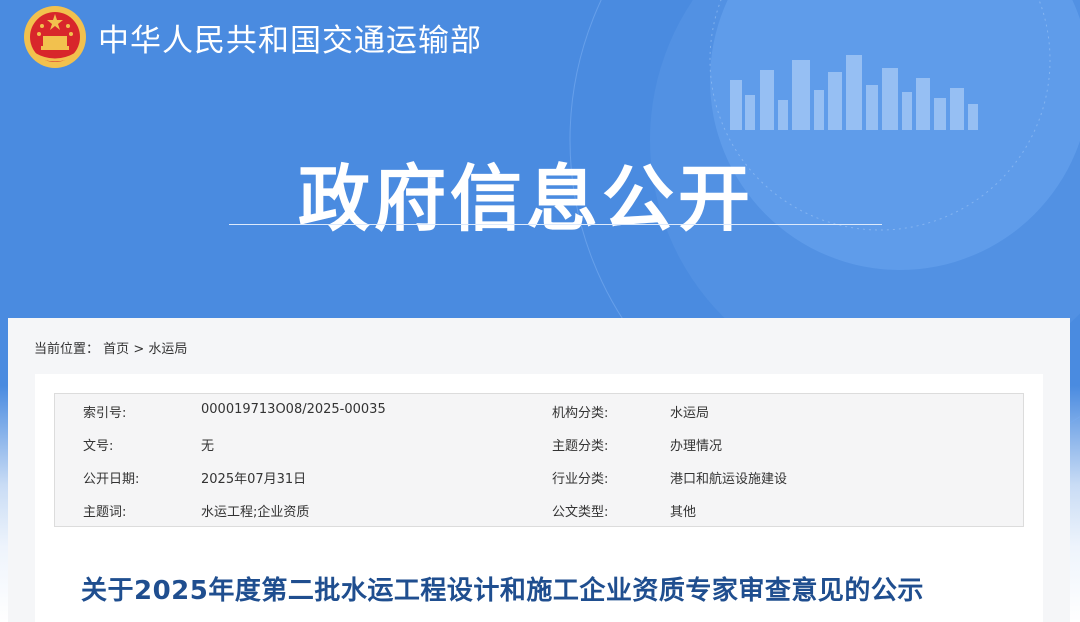  What do you see at coordinates (539, 476) in the screenshot?
I see `metadata-row: 公开日期: 2025年07月31日 行业分类: 港口和航运设施建设` at bounding box center [539, 476].